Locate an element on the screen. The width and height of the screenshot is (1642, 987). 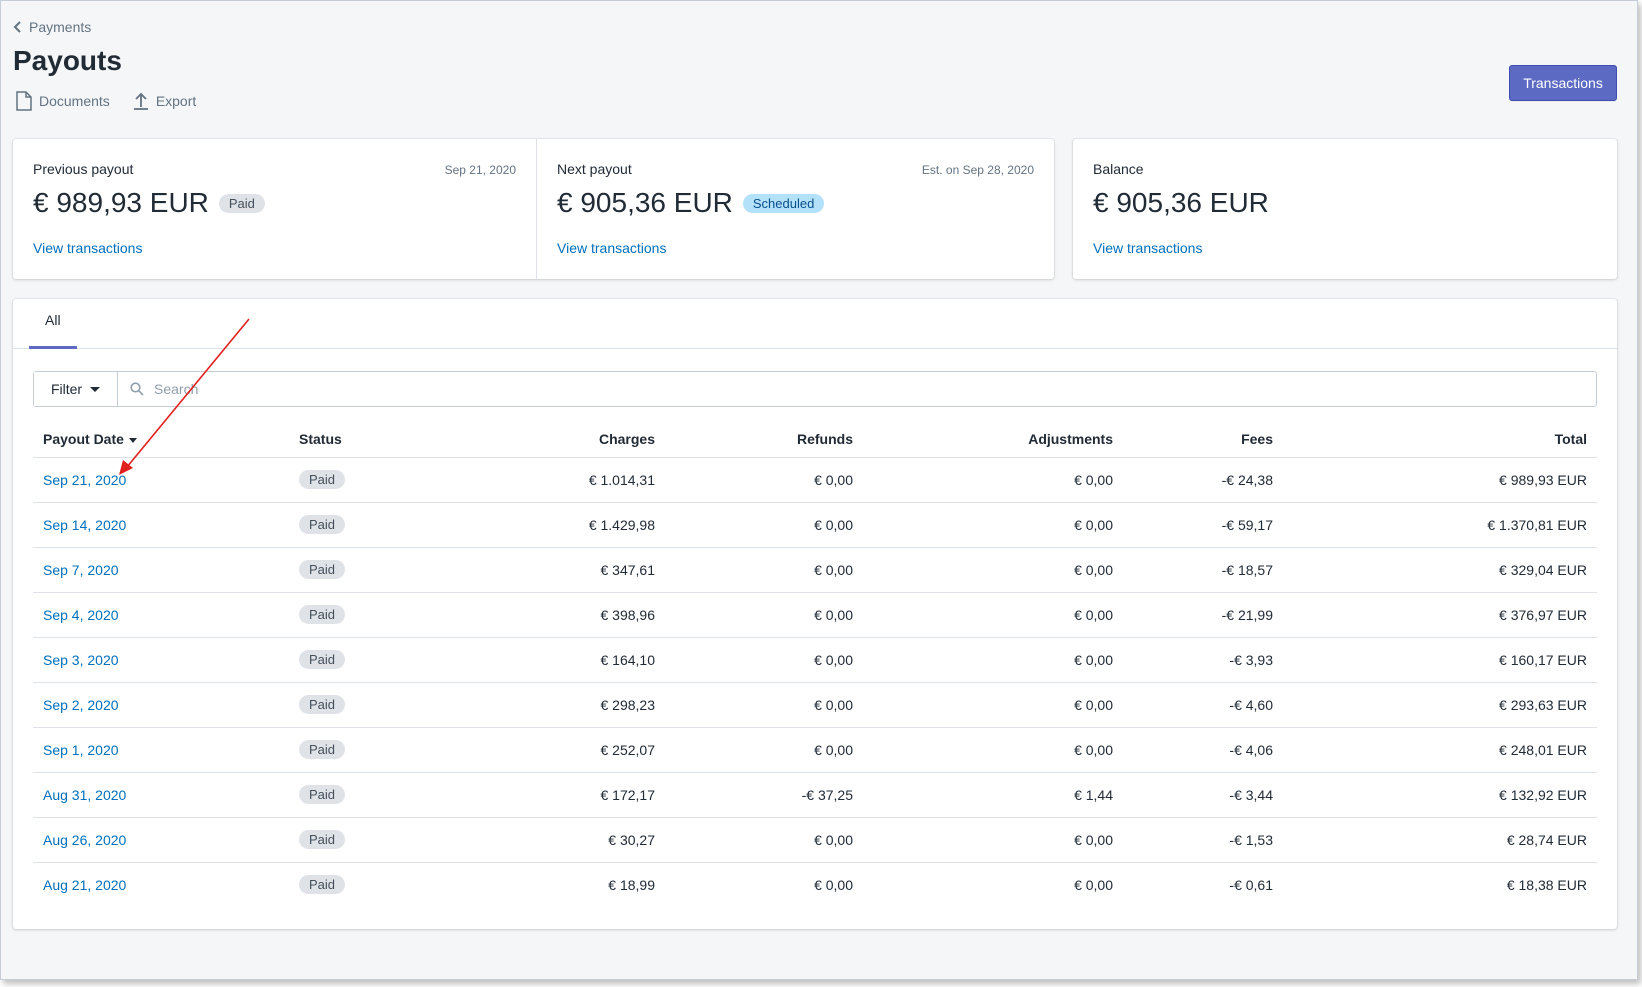
page-actions: Documents Export is located at coordinates (105, 101).